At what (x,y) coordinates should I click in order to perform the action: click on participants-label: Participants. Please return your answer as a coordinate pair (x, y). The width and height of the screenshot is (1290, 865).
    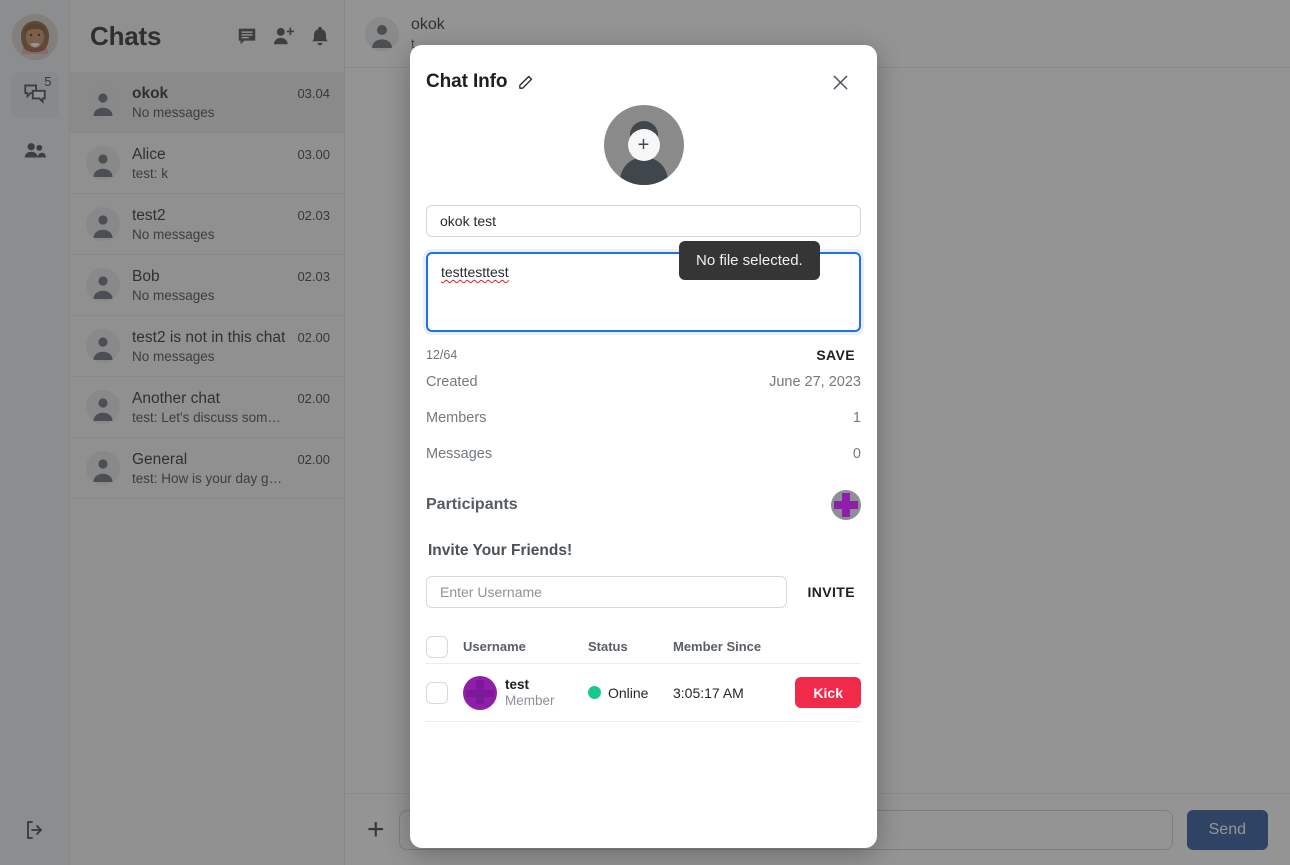
    Looking at the image, I should click on (472, 504).